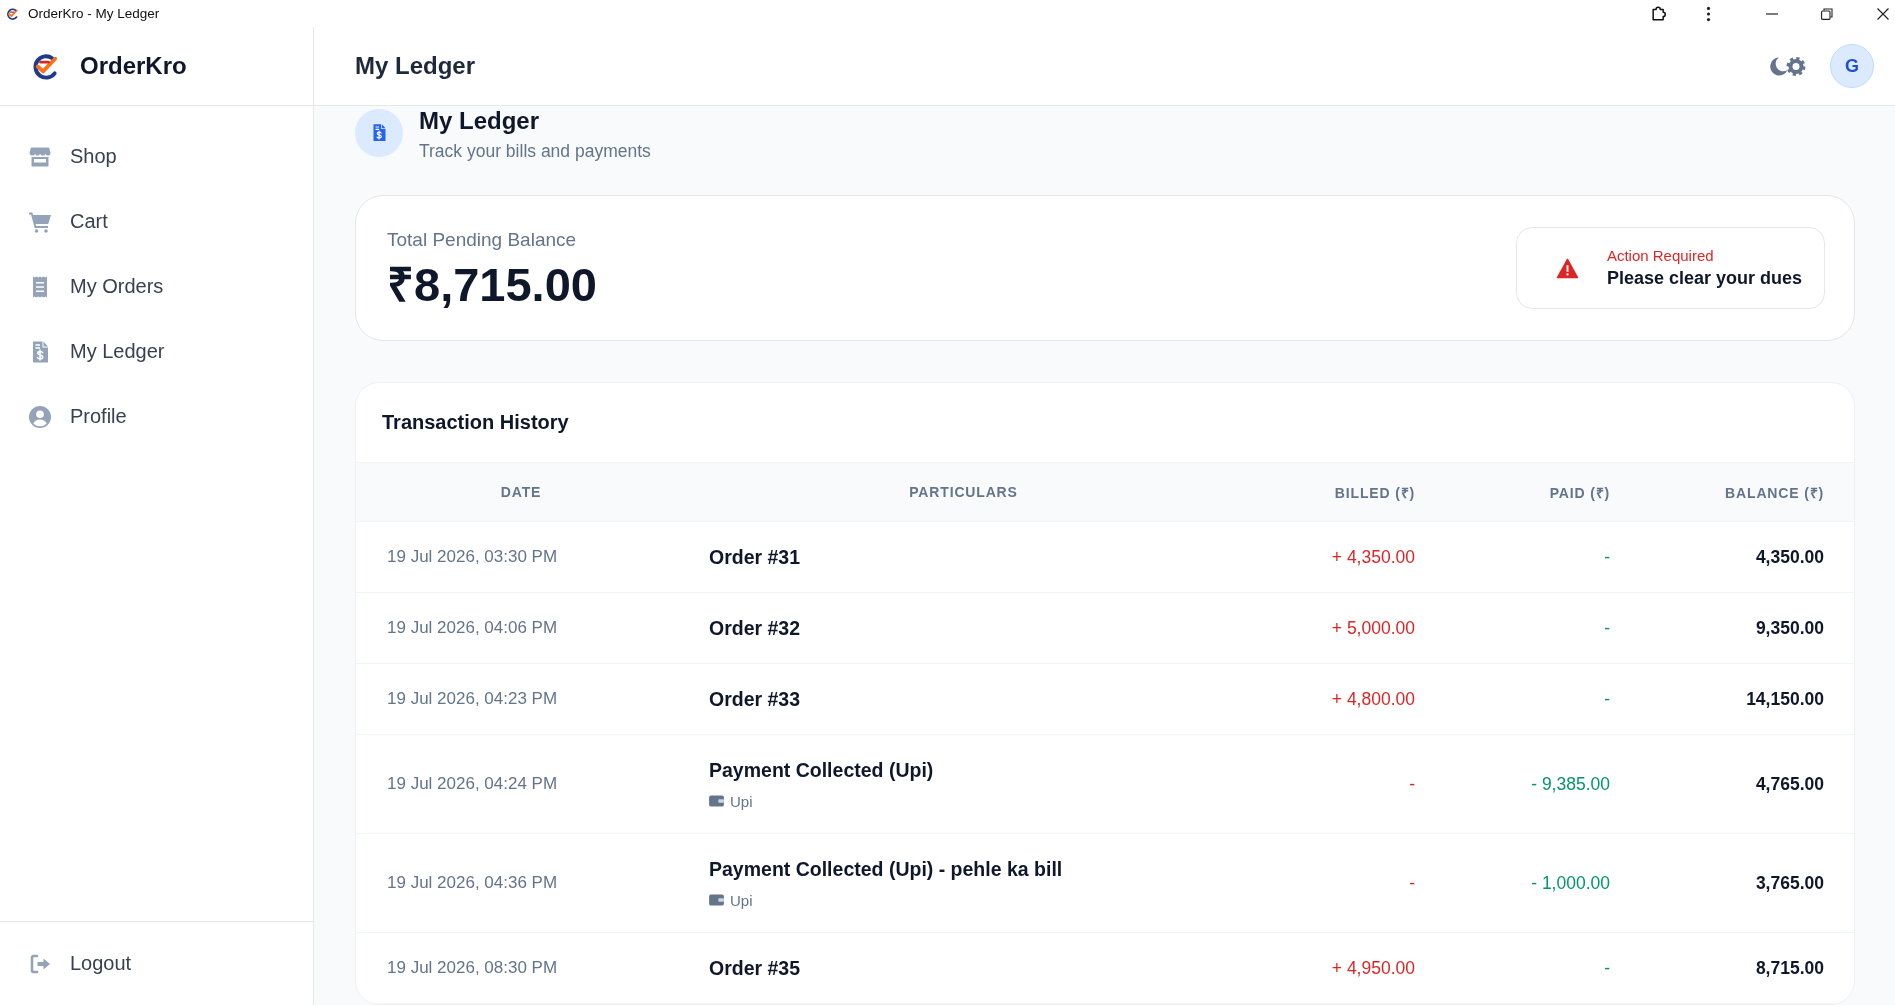 The image size is (1895, 1007). Describe the element at coordinates (1789, 967) in the screenshot. I see `balance-amount: 8,715.00` at that location.